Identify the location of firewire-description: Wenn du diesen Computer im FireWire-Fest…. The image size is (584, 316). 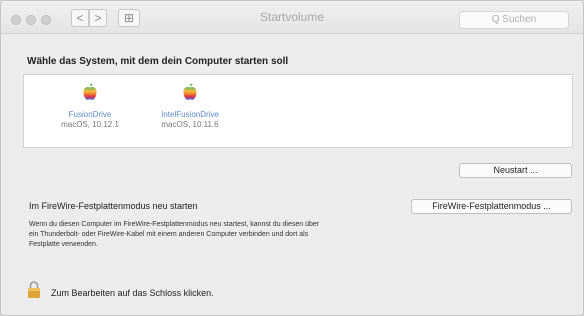
(174, 234).